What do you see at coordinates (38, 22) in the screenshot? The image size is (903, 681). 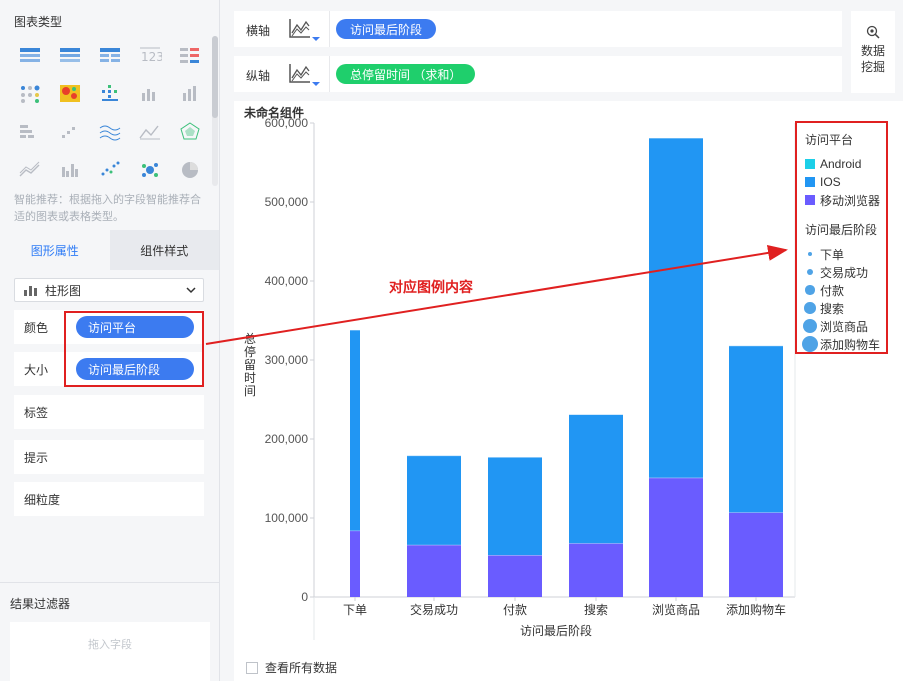 I see `chart-types-title: 图表类型` at bounding box center [38, 22].